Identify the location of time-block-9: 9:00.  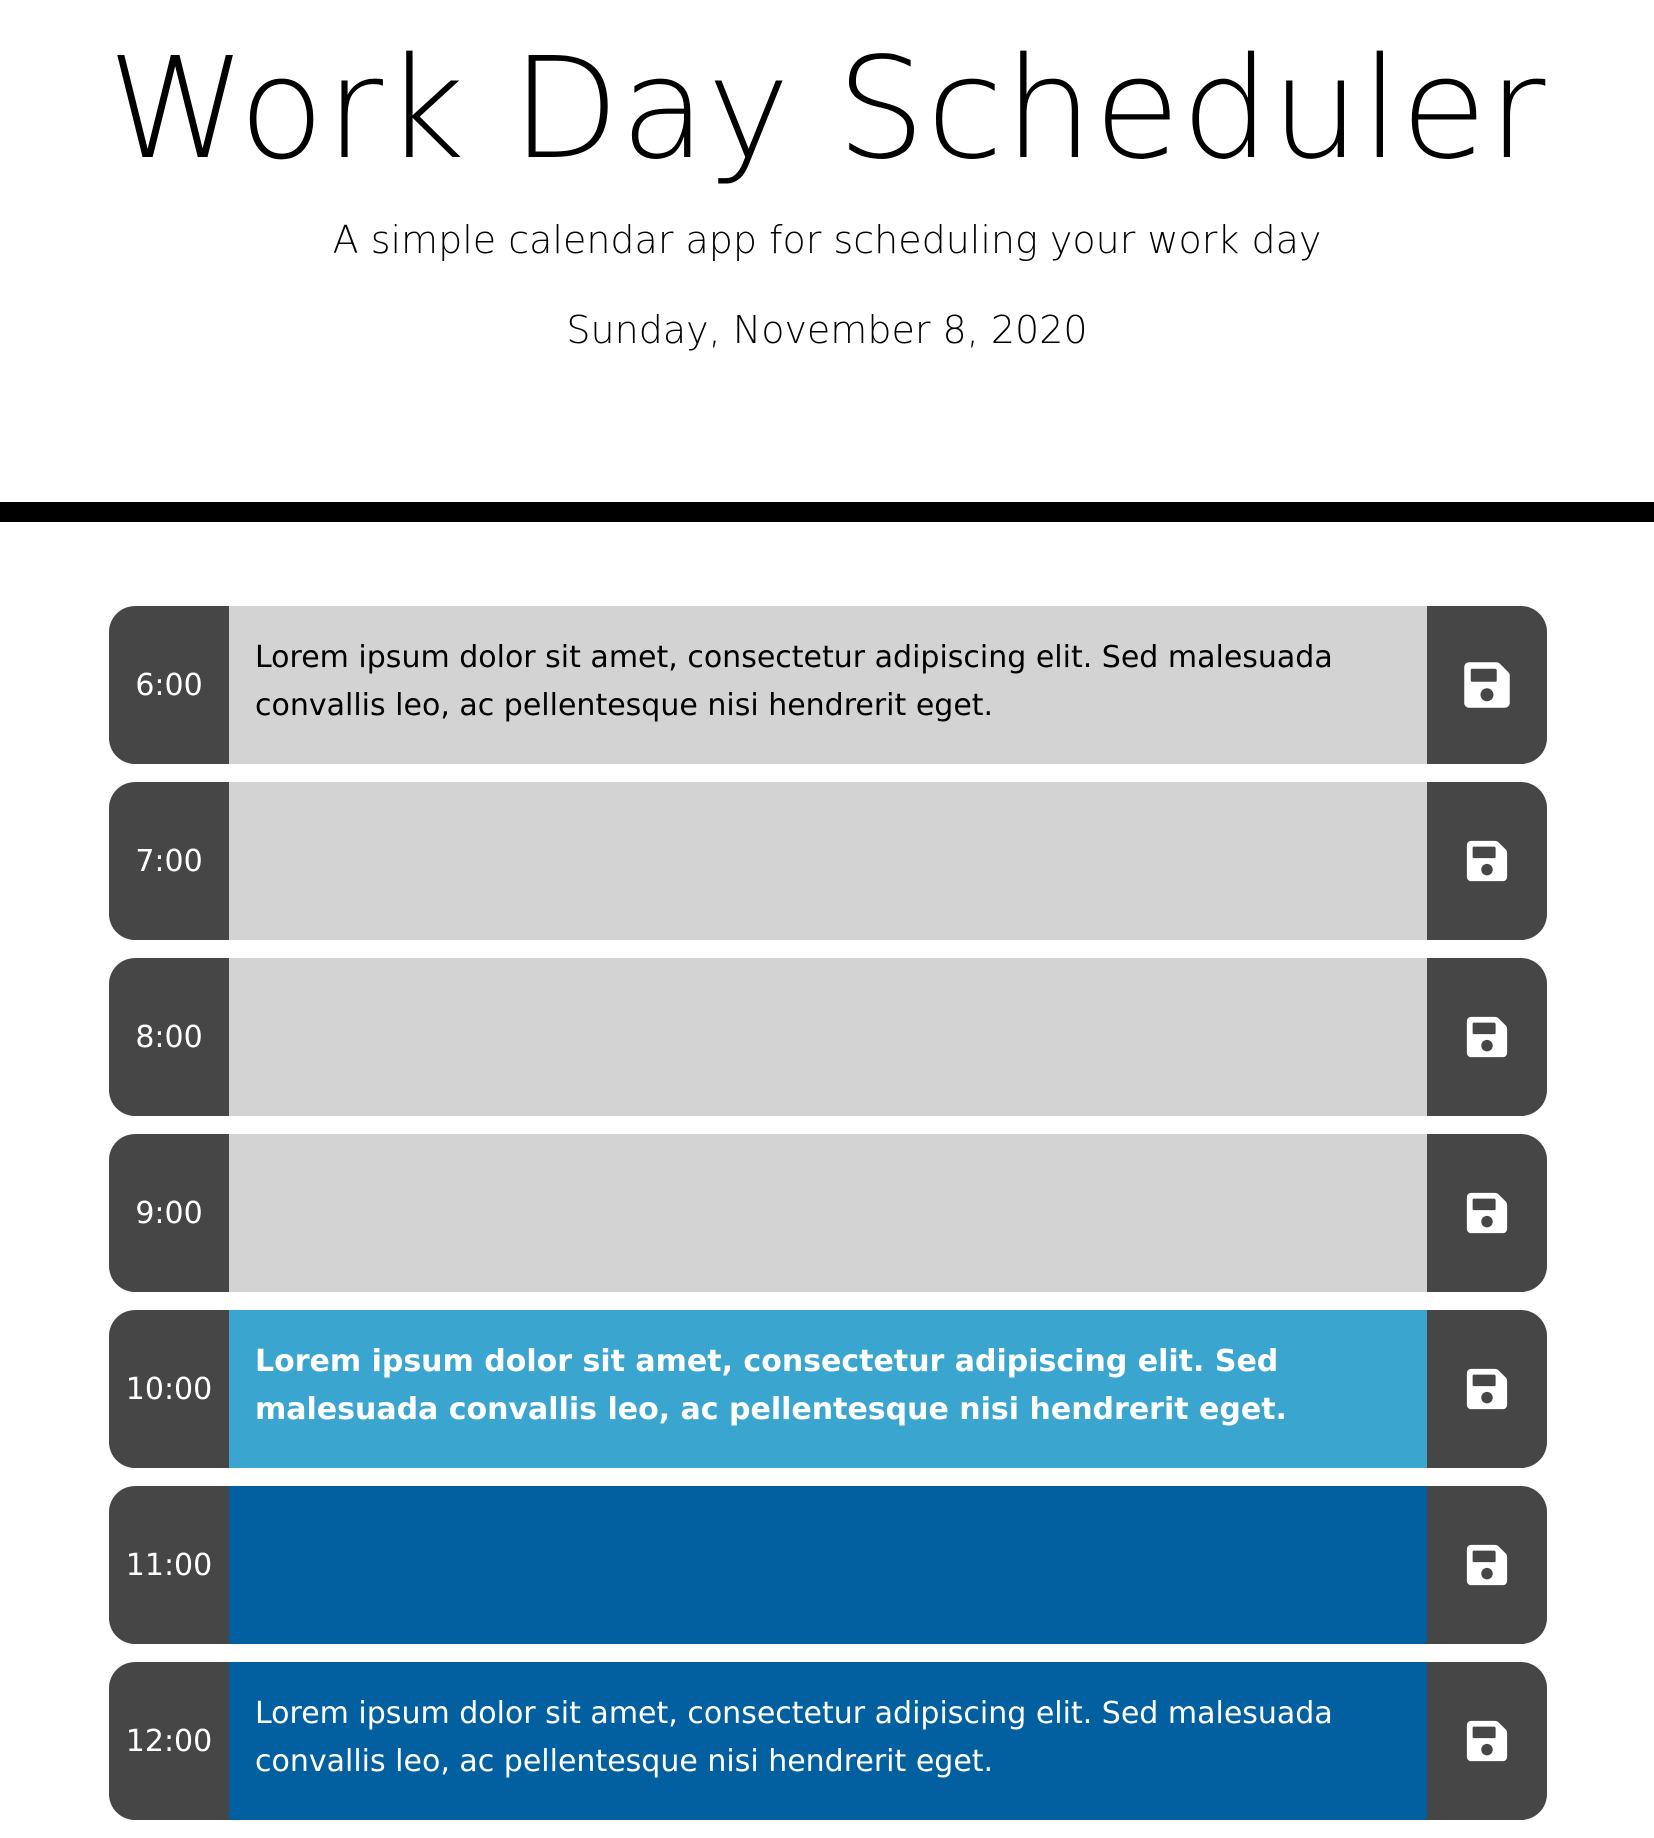
(828, 1213).